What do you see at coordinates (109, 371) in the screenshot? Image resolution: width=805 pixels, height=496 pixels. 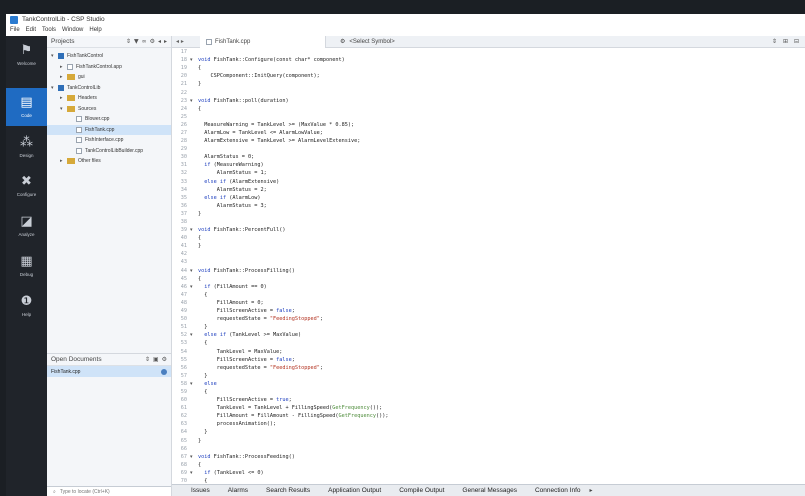 I see `open-document-item: FishTank.cpp` at bounding box center [109, 371].